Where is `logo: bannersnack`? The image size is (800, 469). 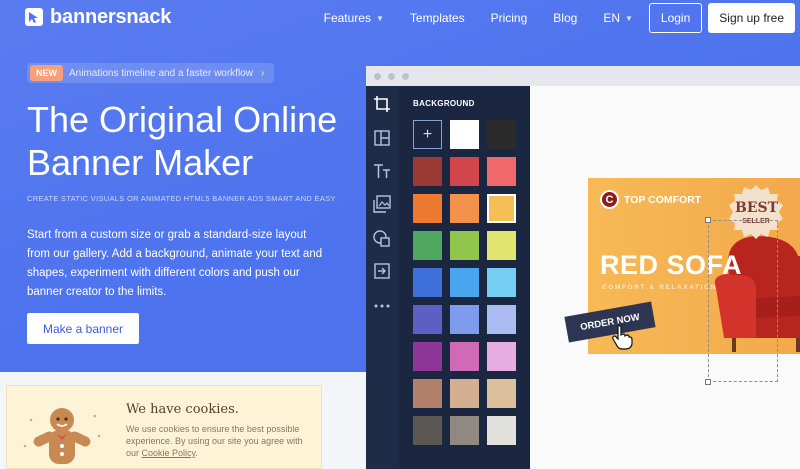
logo: bannersnack is located at coordinates (97, 17).